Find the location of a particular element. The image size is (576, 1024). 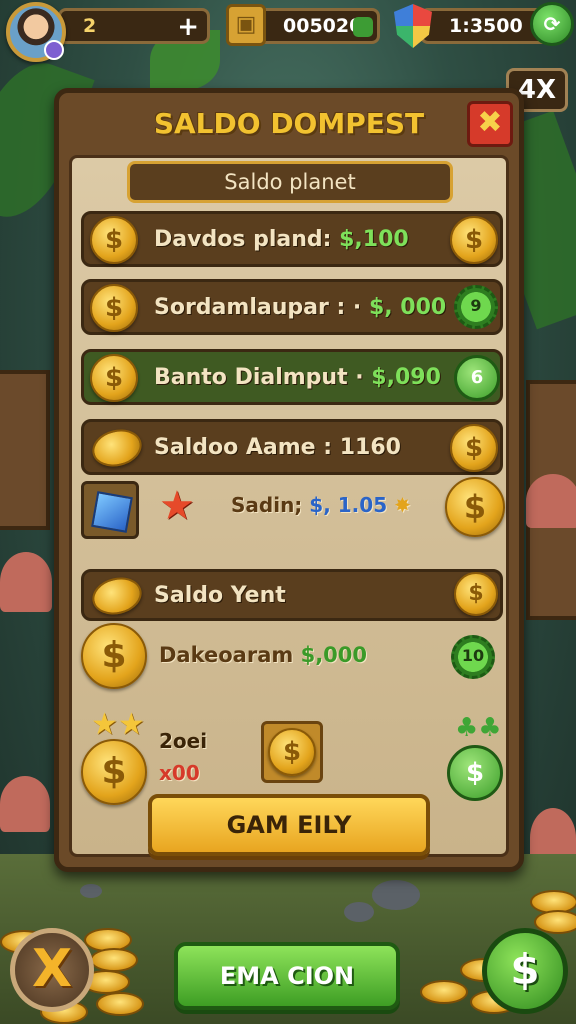

balance-row-4: Saldoo Aame : 1160 $ is located at coordinates (292, 447).